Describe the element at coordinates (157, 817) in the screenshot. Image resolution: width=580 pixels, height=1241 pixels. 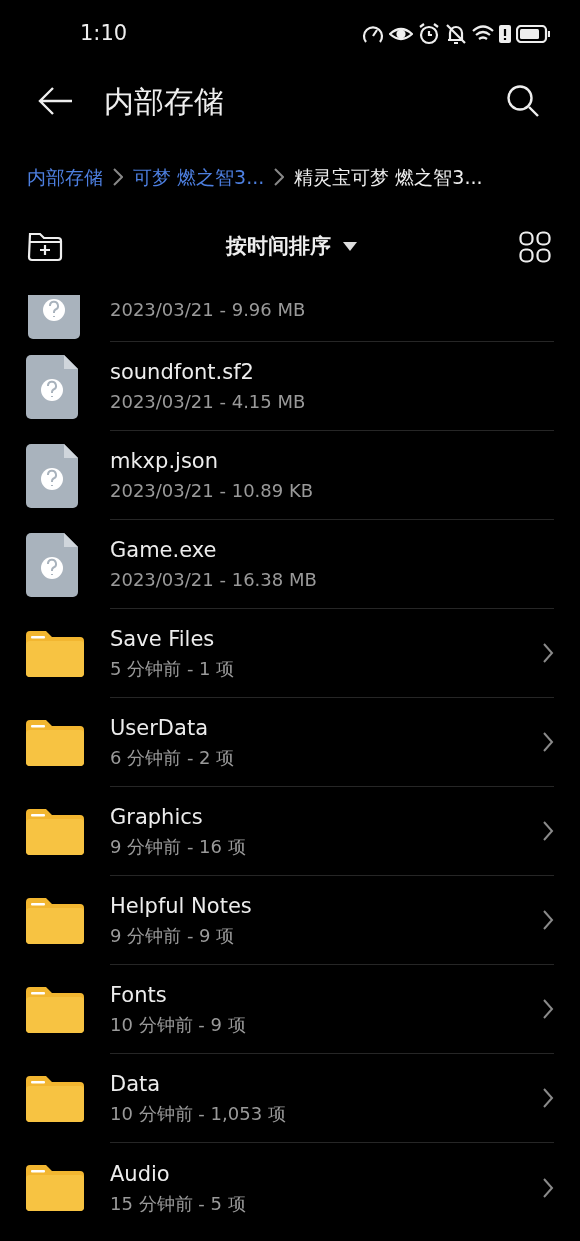
I see `item-name: Graphics` at that location.